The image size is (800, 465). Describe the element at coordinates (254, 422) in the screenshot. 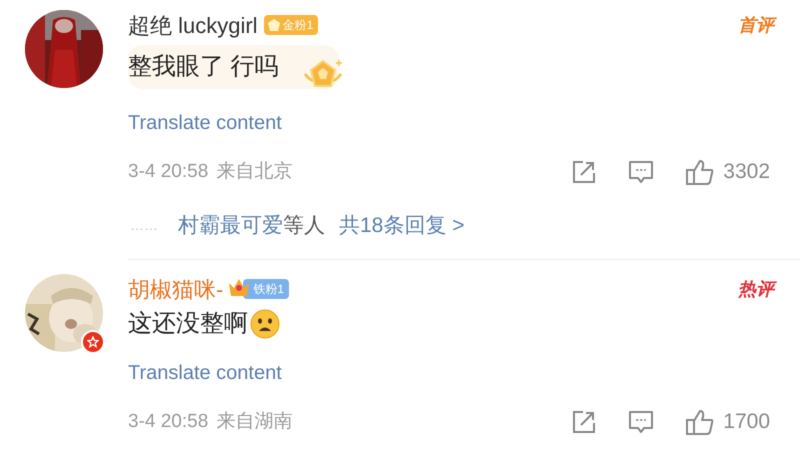

I see `comment-location: 来自湖南` at that location.